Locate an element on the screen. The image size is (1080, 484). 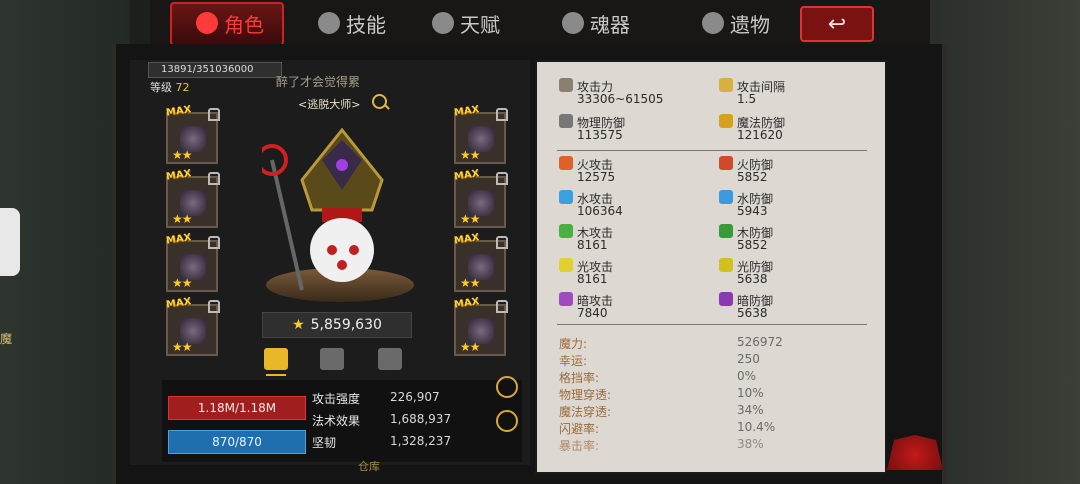
stat-value: 526972 is located at coordinates (760, 342).